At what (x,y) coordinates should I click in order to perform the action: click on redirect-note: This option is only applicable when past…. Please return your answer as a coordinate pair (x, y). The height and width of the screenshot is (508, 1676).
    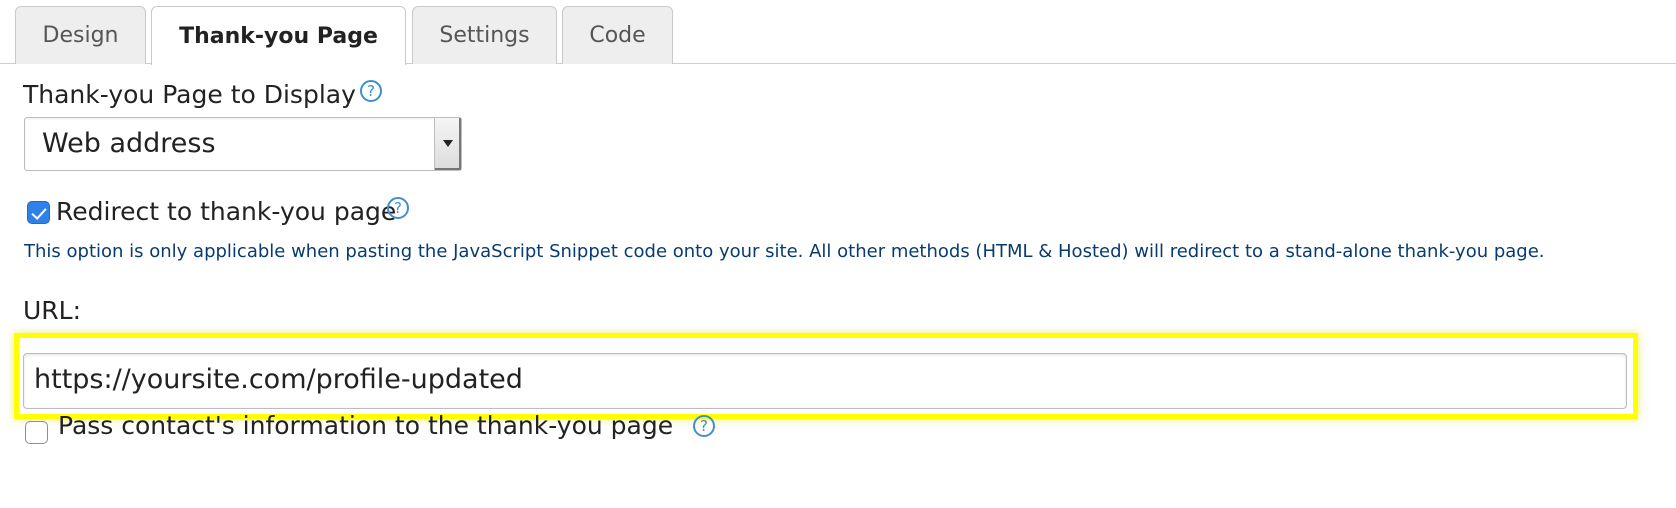
    Looking at the image, I should click on (784, 251).